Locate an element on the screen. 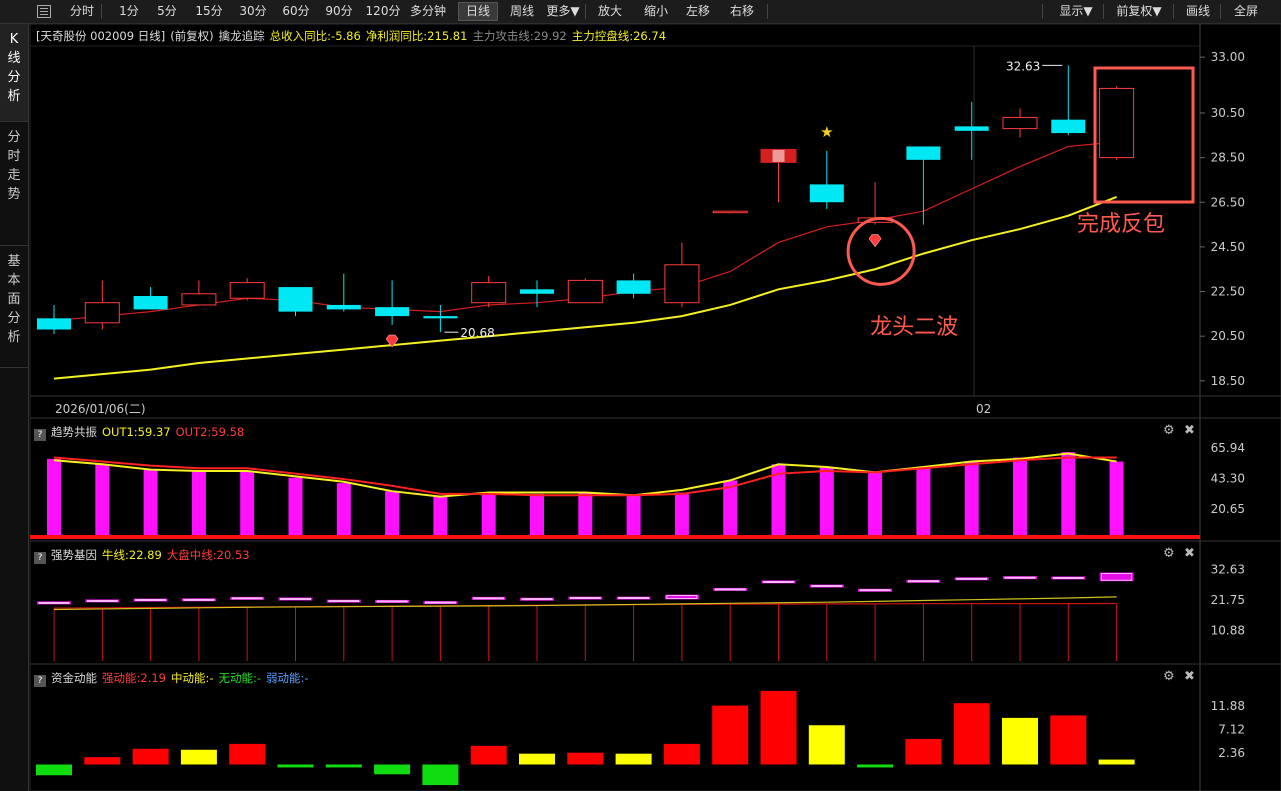 Image resolution: width=1281 pixels, height=791 pixels. fund-panel-header: ? 资金动能 强动能:2.19 中动能:- 无动能:- 弱动能:- is located at coordinates (174, 678).